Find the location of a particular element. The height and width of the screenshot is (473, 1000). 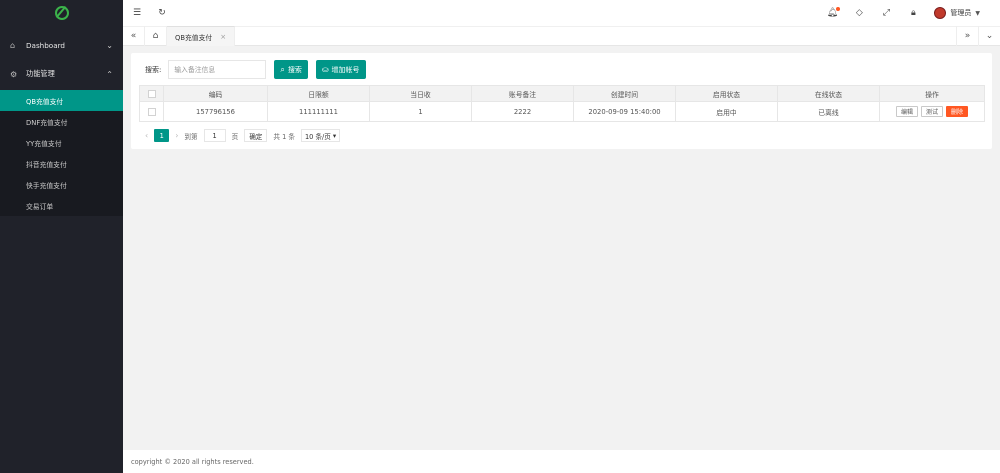

goto-confirm-button: 确定 is located at coordinates (256, 135).